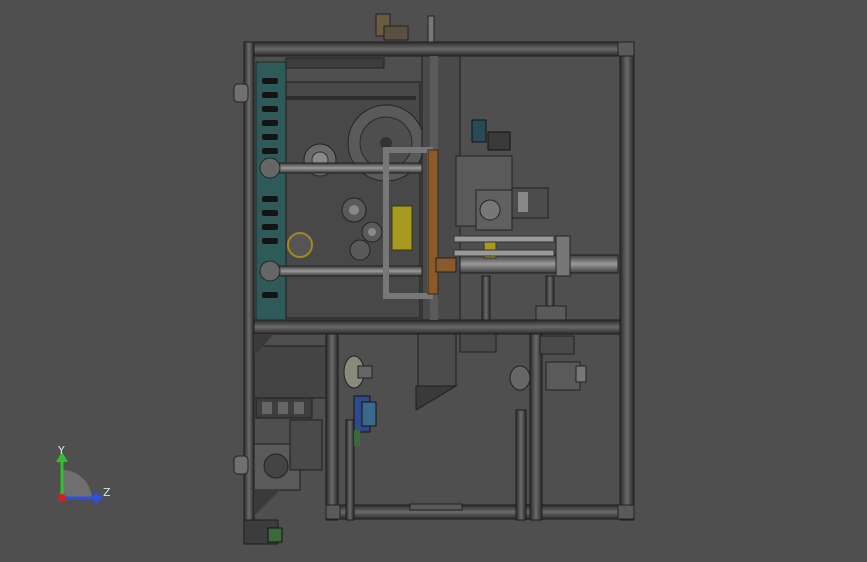 The image size is (867, 562). I want to click on yellow-block, so click(402, 228).